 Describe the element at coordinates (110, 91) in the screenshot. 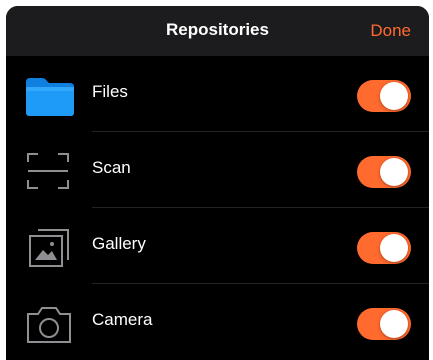

I see `repository-label-files: Files` at that location.